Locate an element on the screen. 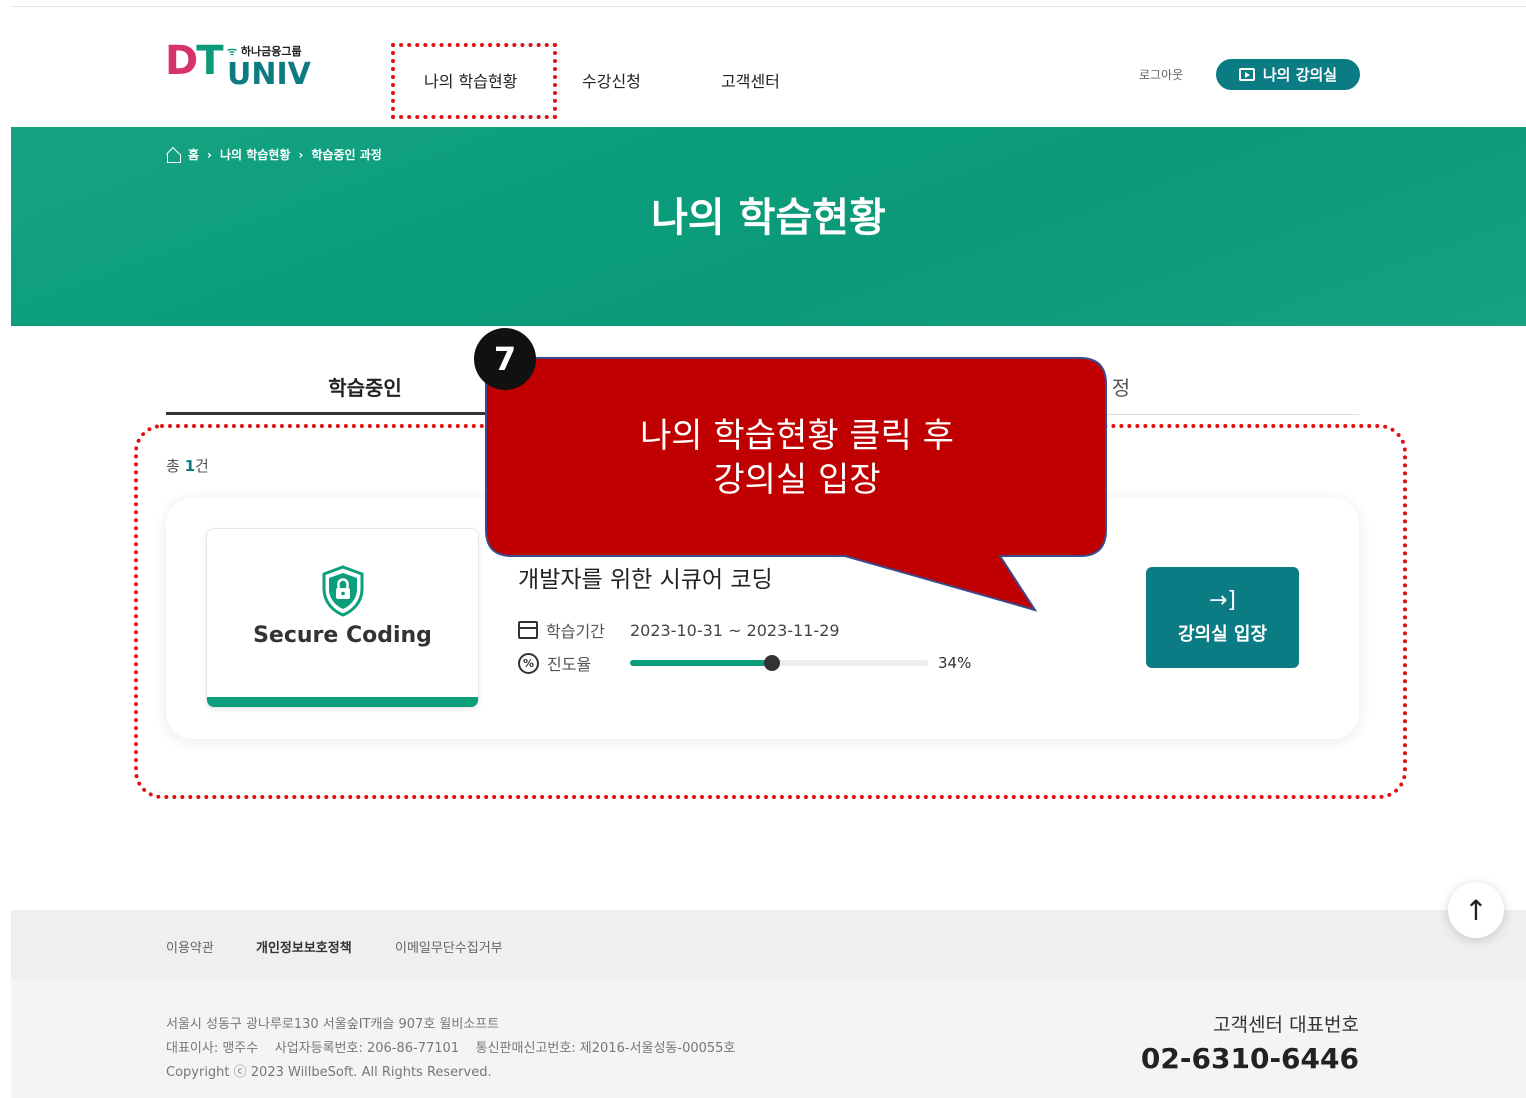  course-thumbnail: Secure Coding is located at coordinates (342, 618).